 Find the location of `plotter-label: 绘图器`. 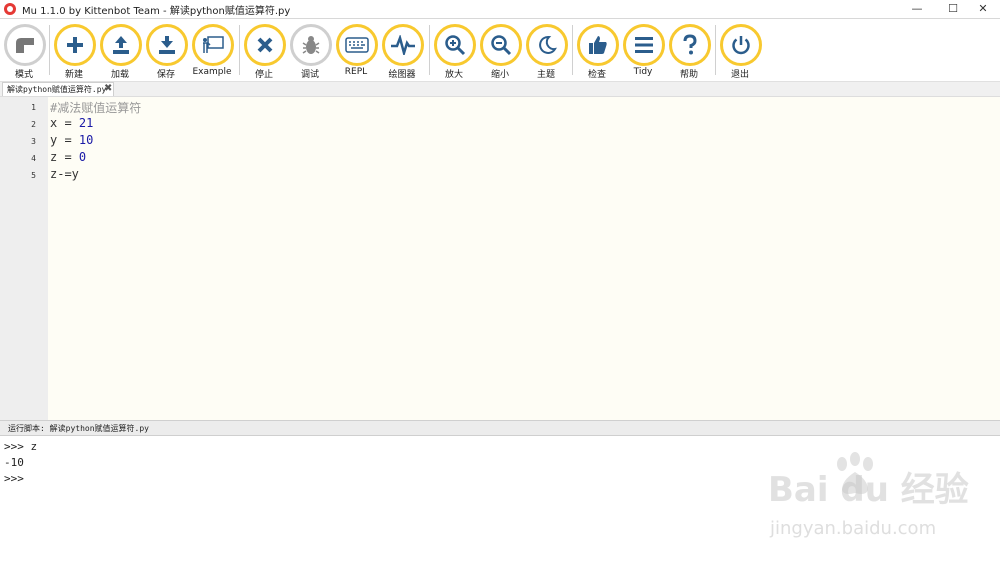

plotter-label: 绘图器 is located at coordinates (402, 75).